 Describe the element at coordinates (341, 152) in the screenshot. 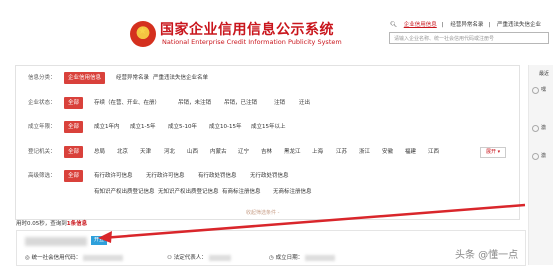

I see `filter-option: 江苏` at that location.